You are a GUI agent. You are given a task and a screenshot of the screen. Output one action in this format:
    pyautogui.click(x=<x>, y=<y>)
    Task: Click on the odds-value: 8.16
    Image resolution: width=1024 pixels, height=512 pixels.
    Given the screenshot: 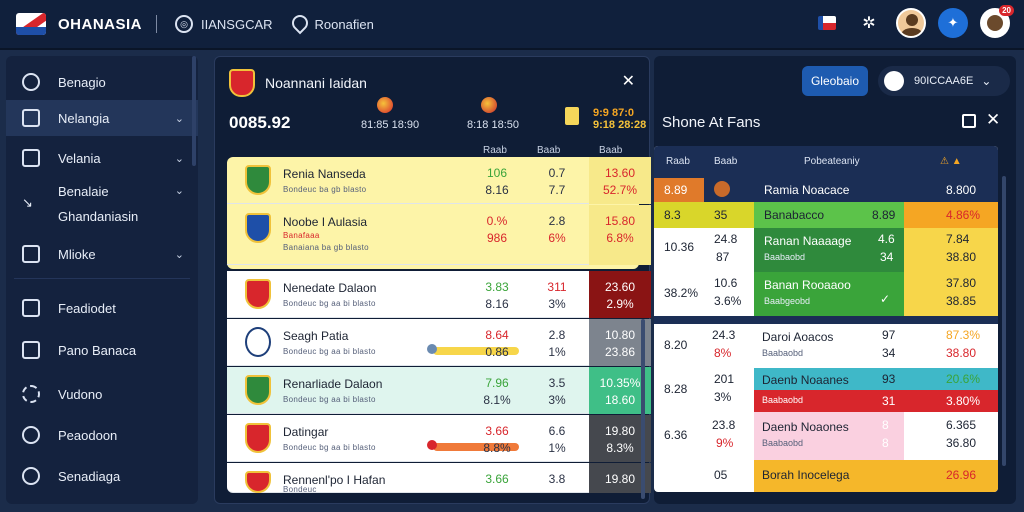 What is the action you would take?
    pyautogui.click(x=497, y=304)
    